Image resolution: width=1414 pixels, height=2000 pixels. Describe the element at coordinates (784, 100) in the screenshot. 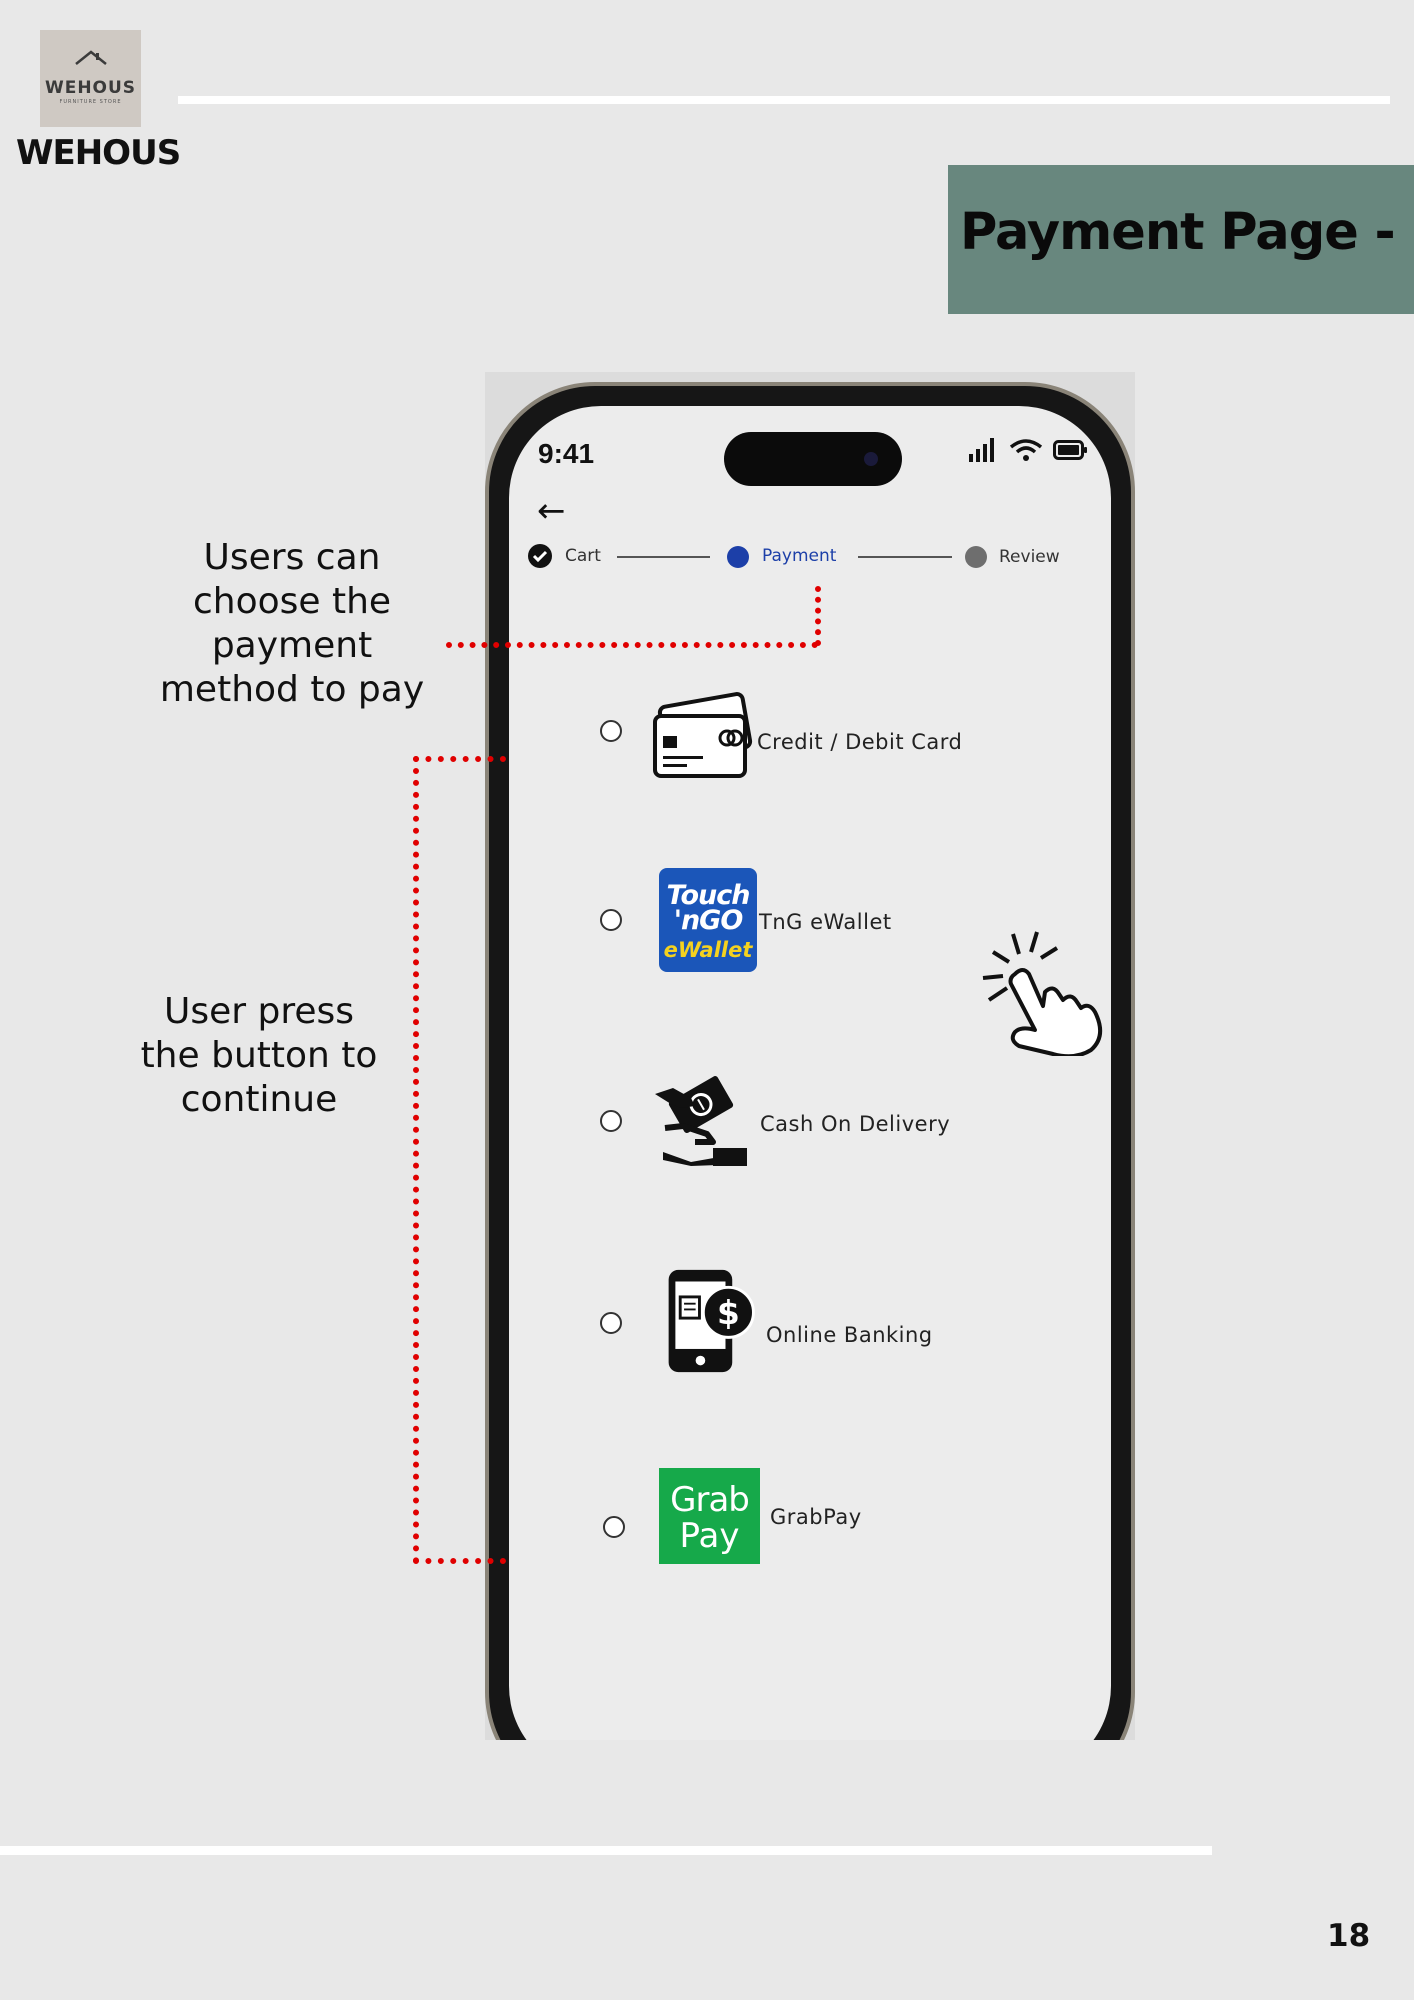

I see `top-divider` at that location.